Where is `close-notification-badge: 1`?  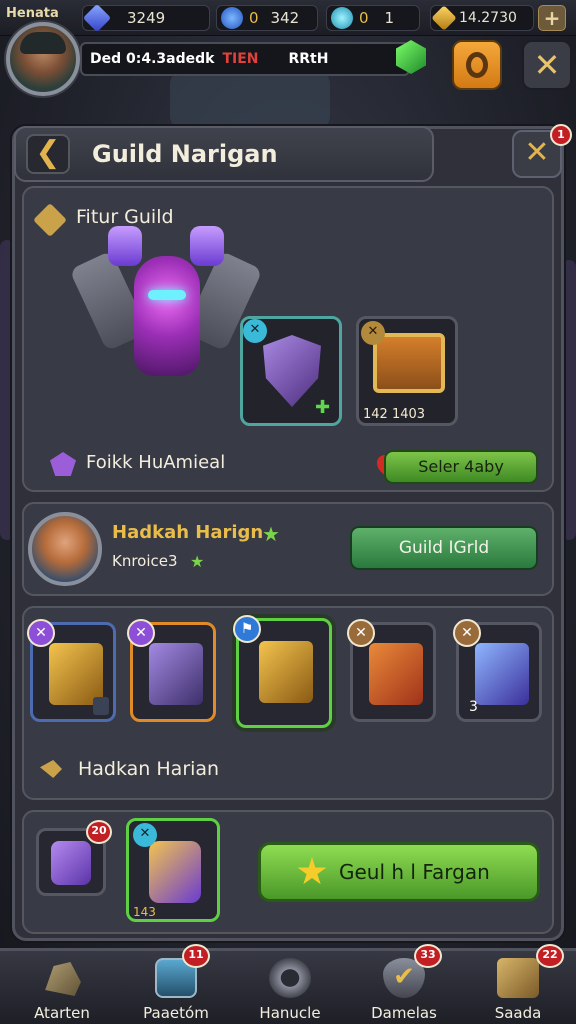
close-notification-badge: 1 is located at coordinates (561, 135).